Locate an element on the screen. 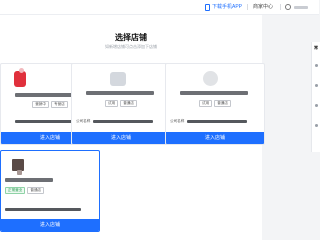 The height and width of the screenshot is (240, 320). user-menu is located at coordinates (296, 7).